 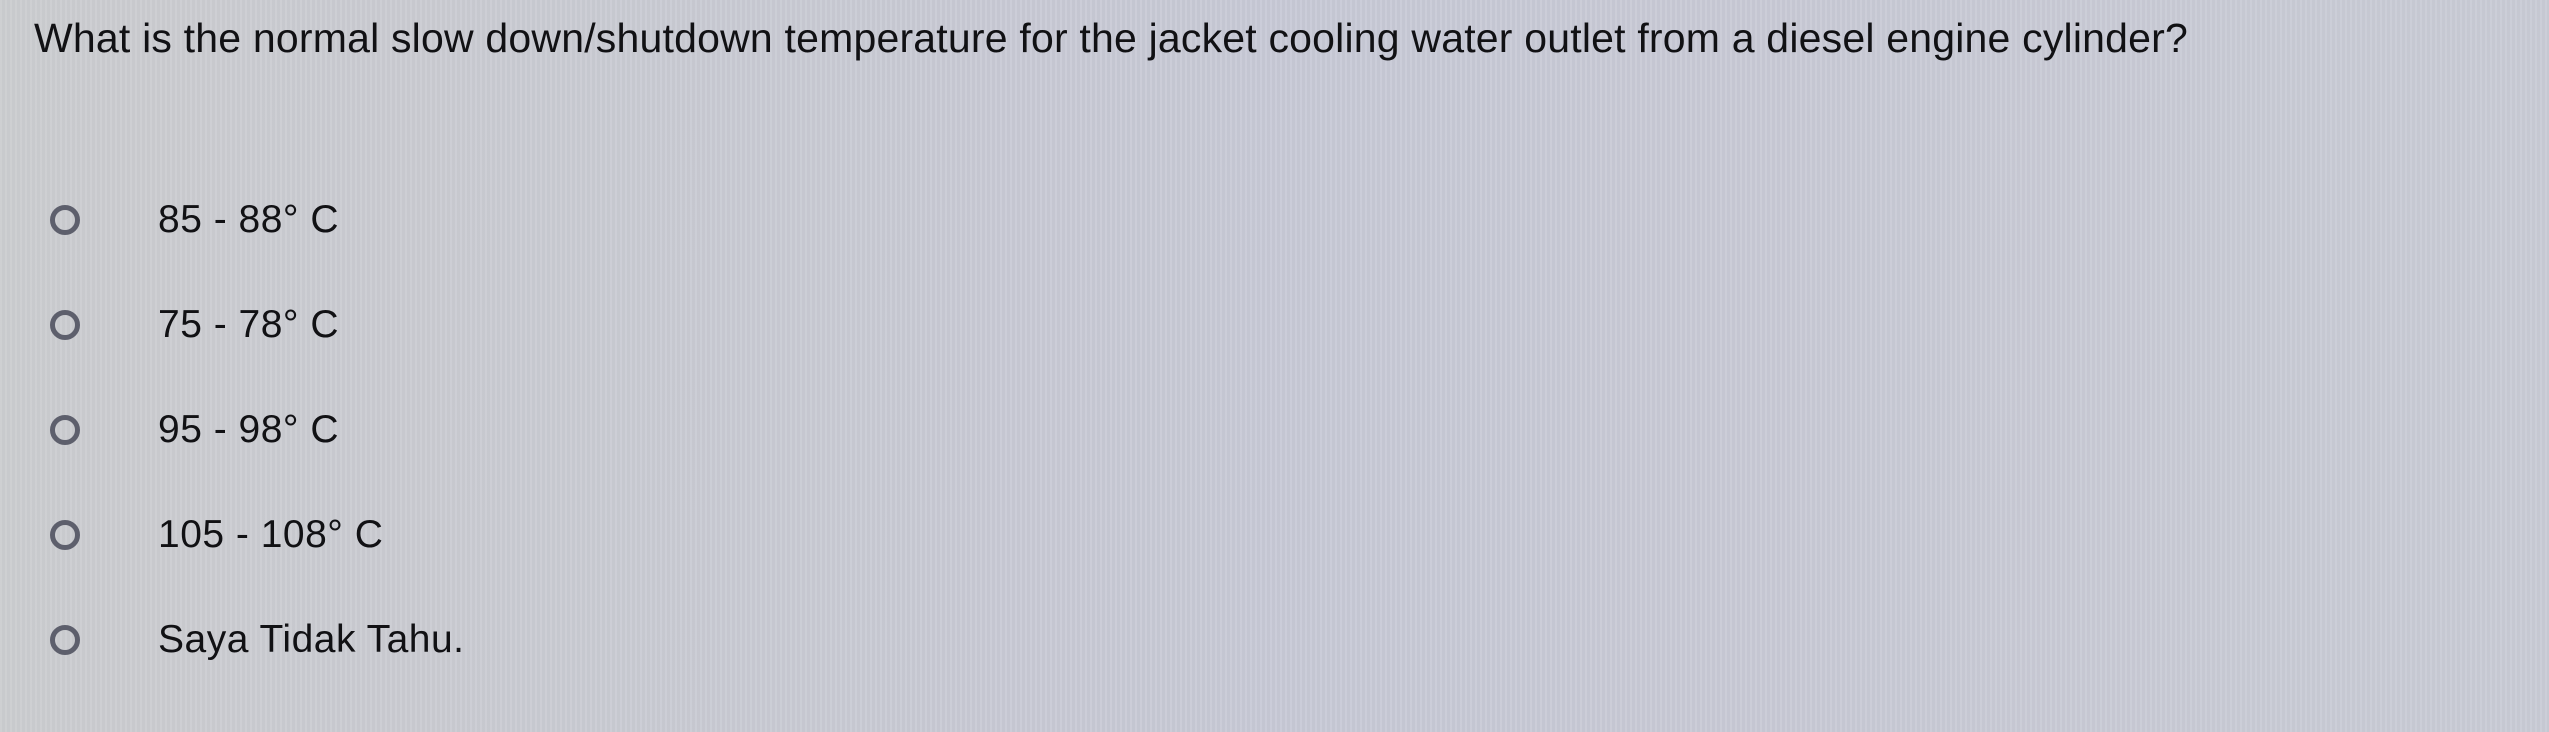 I want to click on answer-option-75-78: 75 - 78° C, so click(x=194, y=325).